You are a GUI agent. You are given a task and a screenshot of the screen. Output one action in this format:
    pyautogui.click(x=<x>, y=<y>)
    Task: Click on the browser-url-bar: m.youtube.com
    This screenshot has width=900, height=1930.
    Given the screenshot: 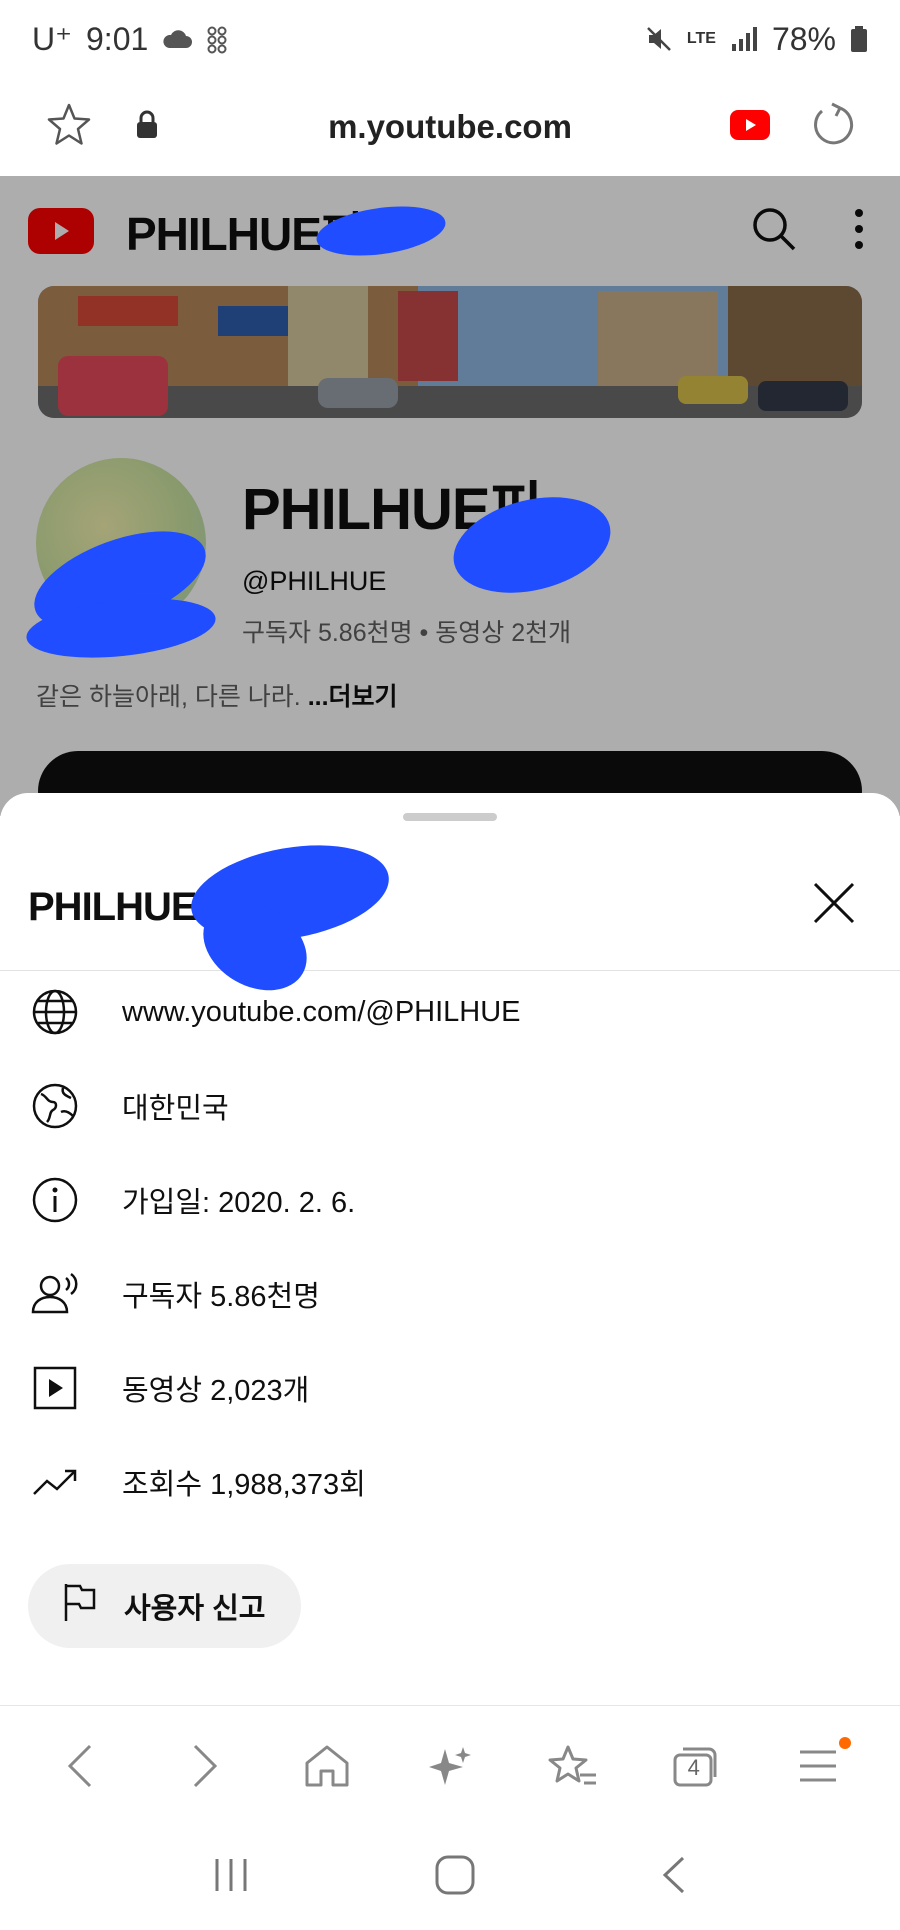 What is the action you would take?
    pyautogui.click(x=450, y=127)
    